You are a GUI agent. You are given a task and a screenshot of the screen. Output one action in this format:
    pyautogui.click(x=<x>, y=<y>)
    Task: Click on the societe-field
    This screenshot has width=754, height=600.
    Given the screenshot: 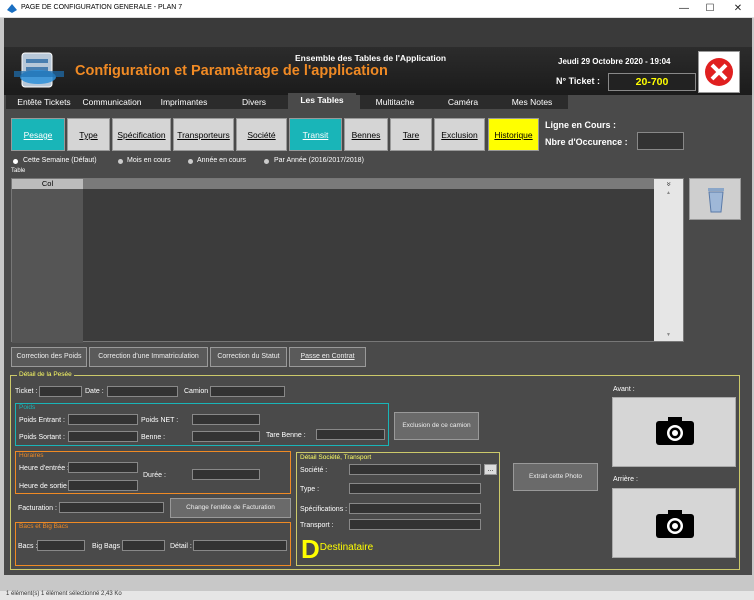 What is the action you would take?
    pyautogui.click(x=415, y=469)
    